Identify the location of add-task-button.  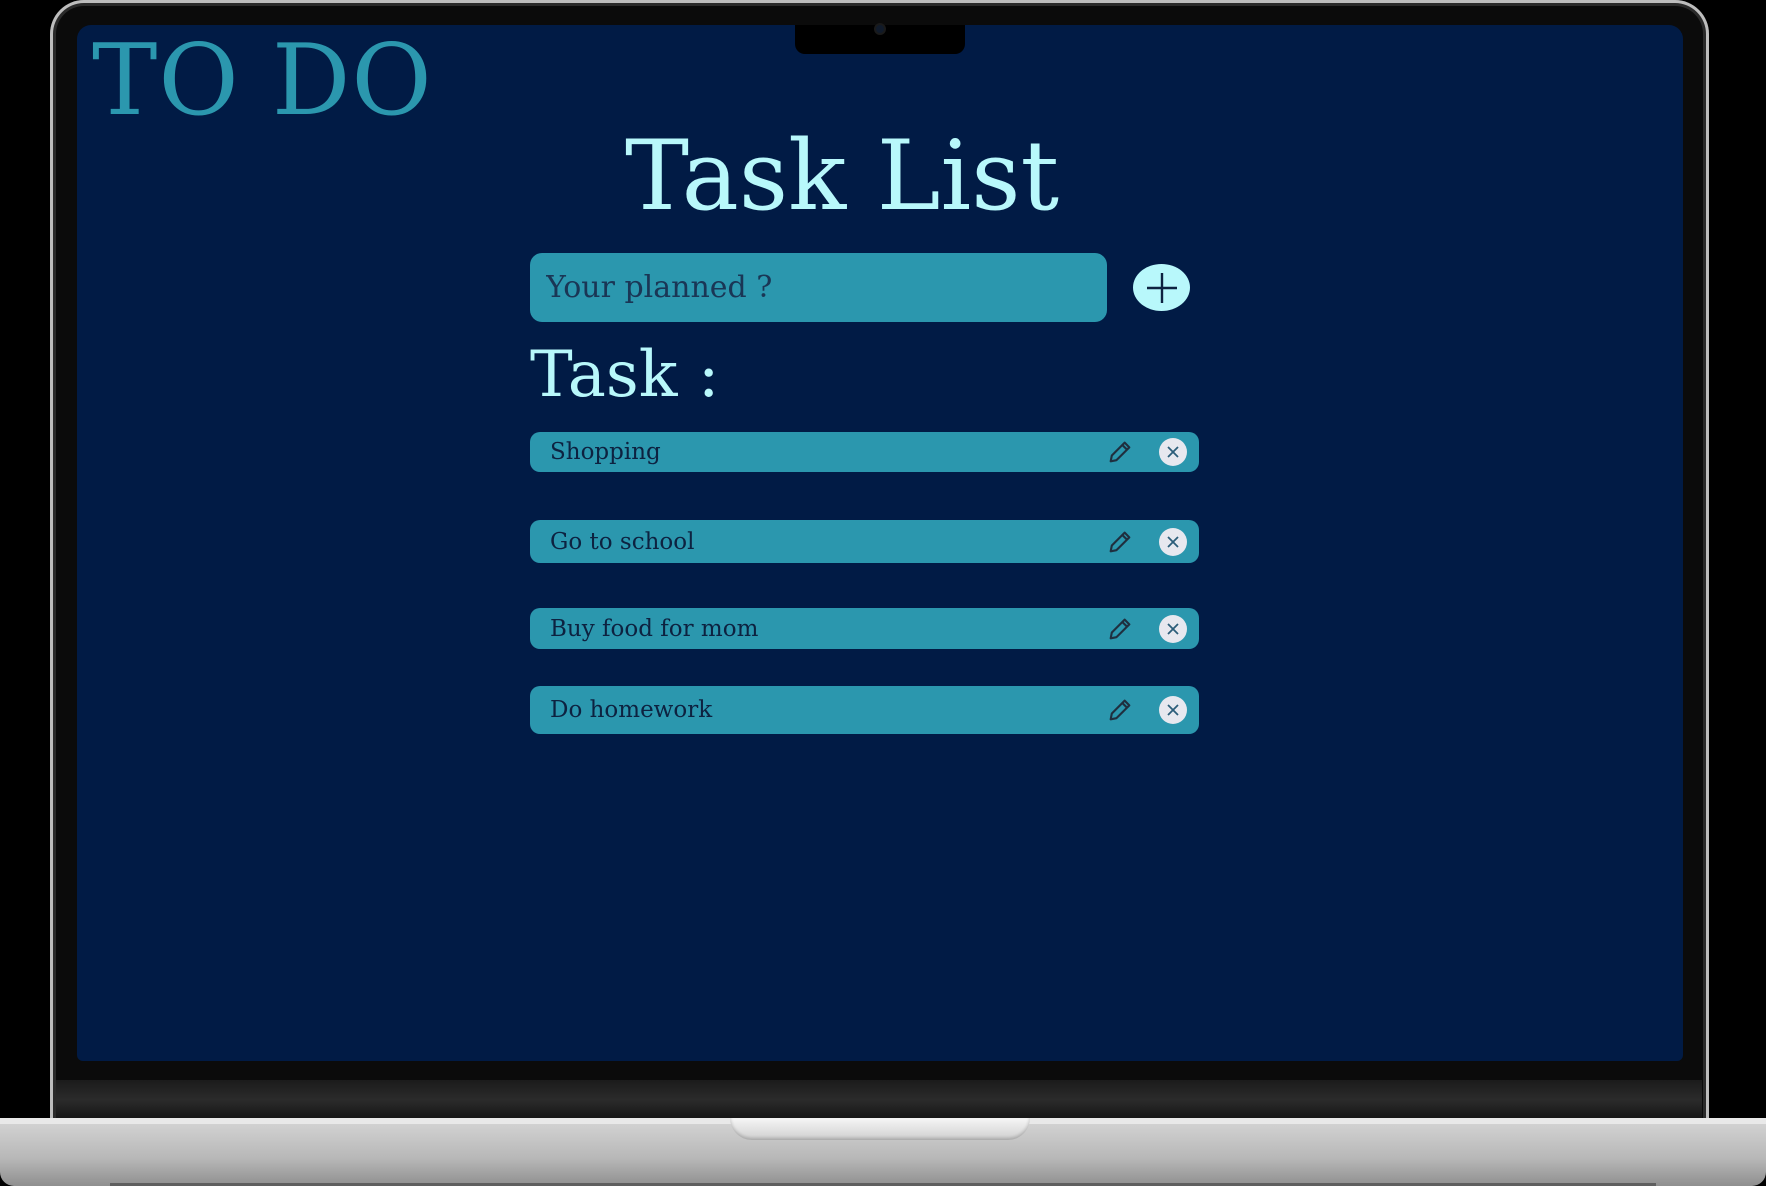
(1161, 287).